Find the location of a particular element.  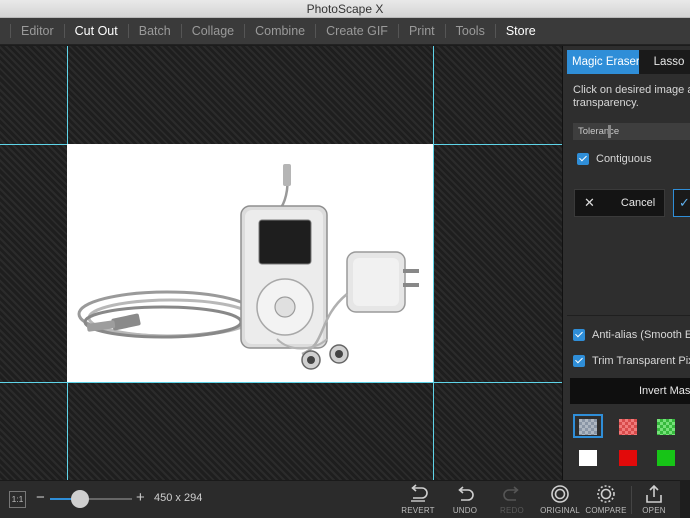

tolerance-slider: Tolerance is located at coordinates (631, 131).